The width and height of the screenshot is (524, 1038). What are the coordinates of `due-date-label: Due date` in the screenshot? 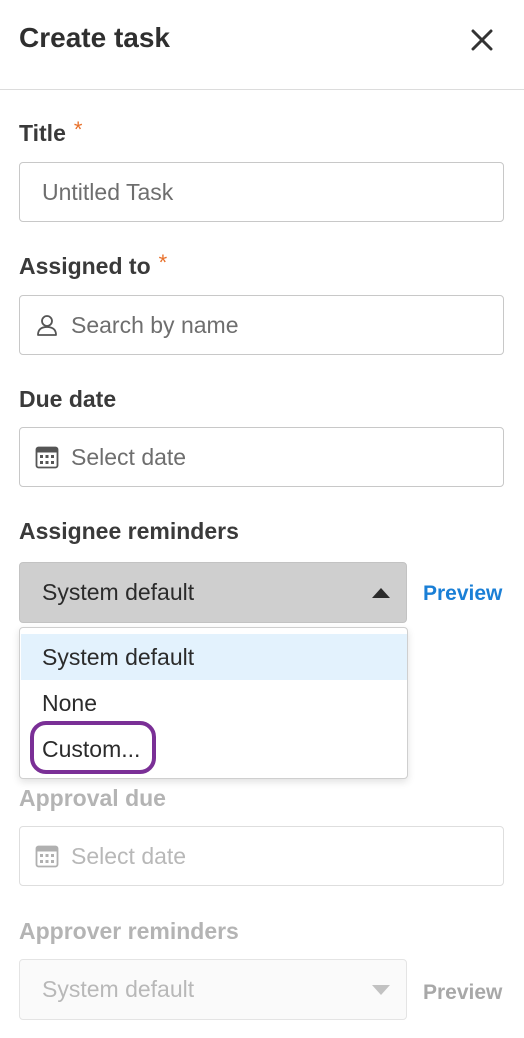 It's located at (68, 399).